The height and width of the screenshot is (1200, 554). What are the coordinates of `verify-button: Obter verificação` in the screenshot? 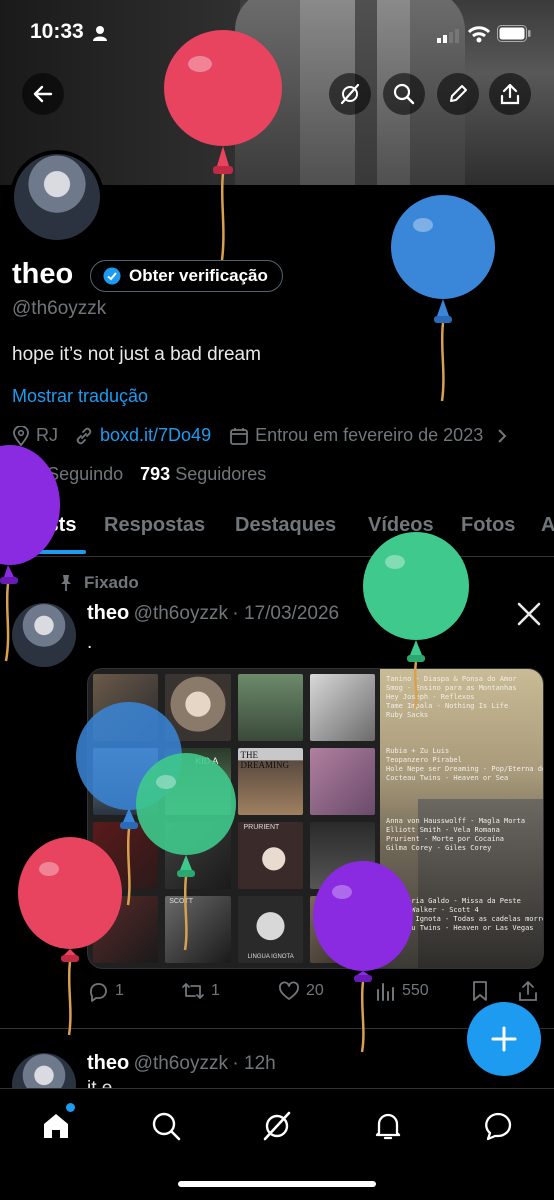 It's located at (186, 276).